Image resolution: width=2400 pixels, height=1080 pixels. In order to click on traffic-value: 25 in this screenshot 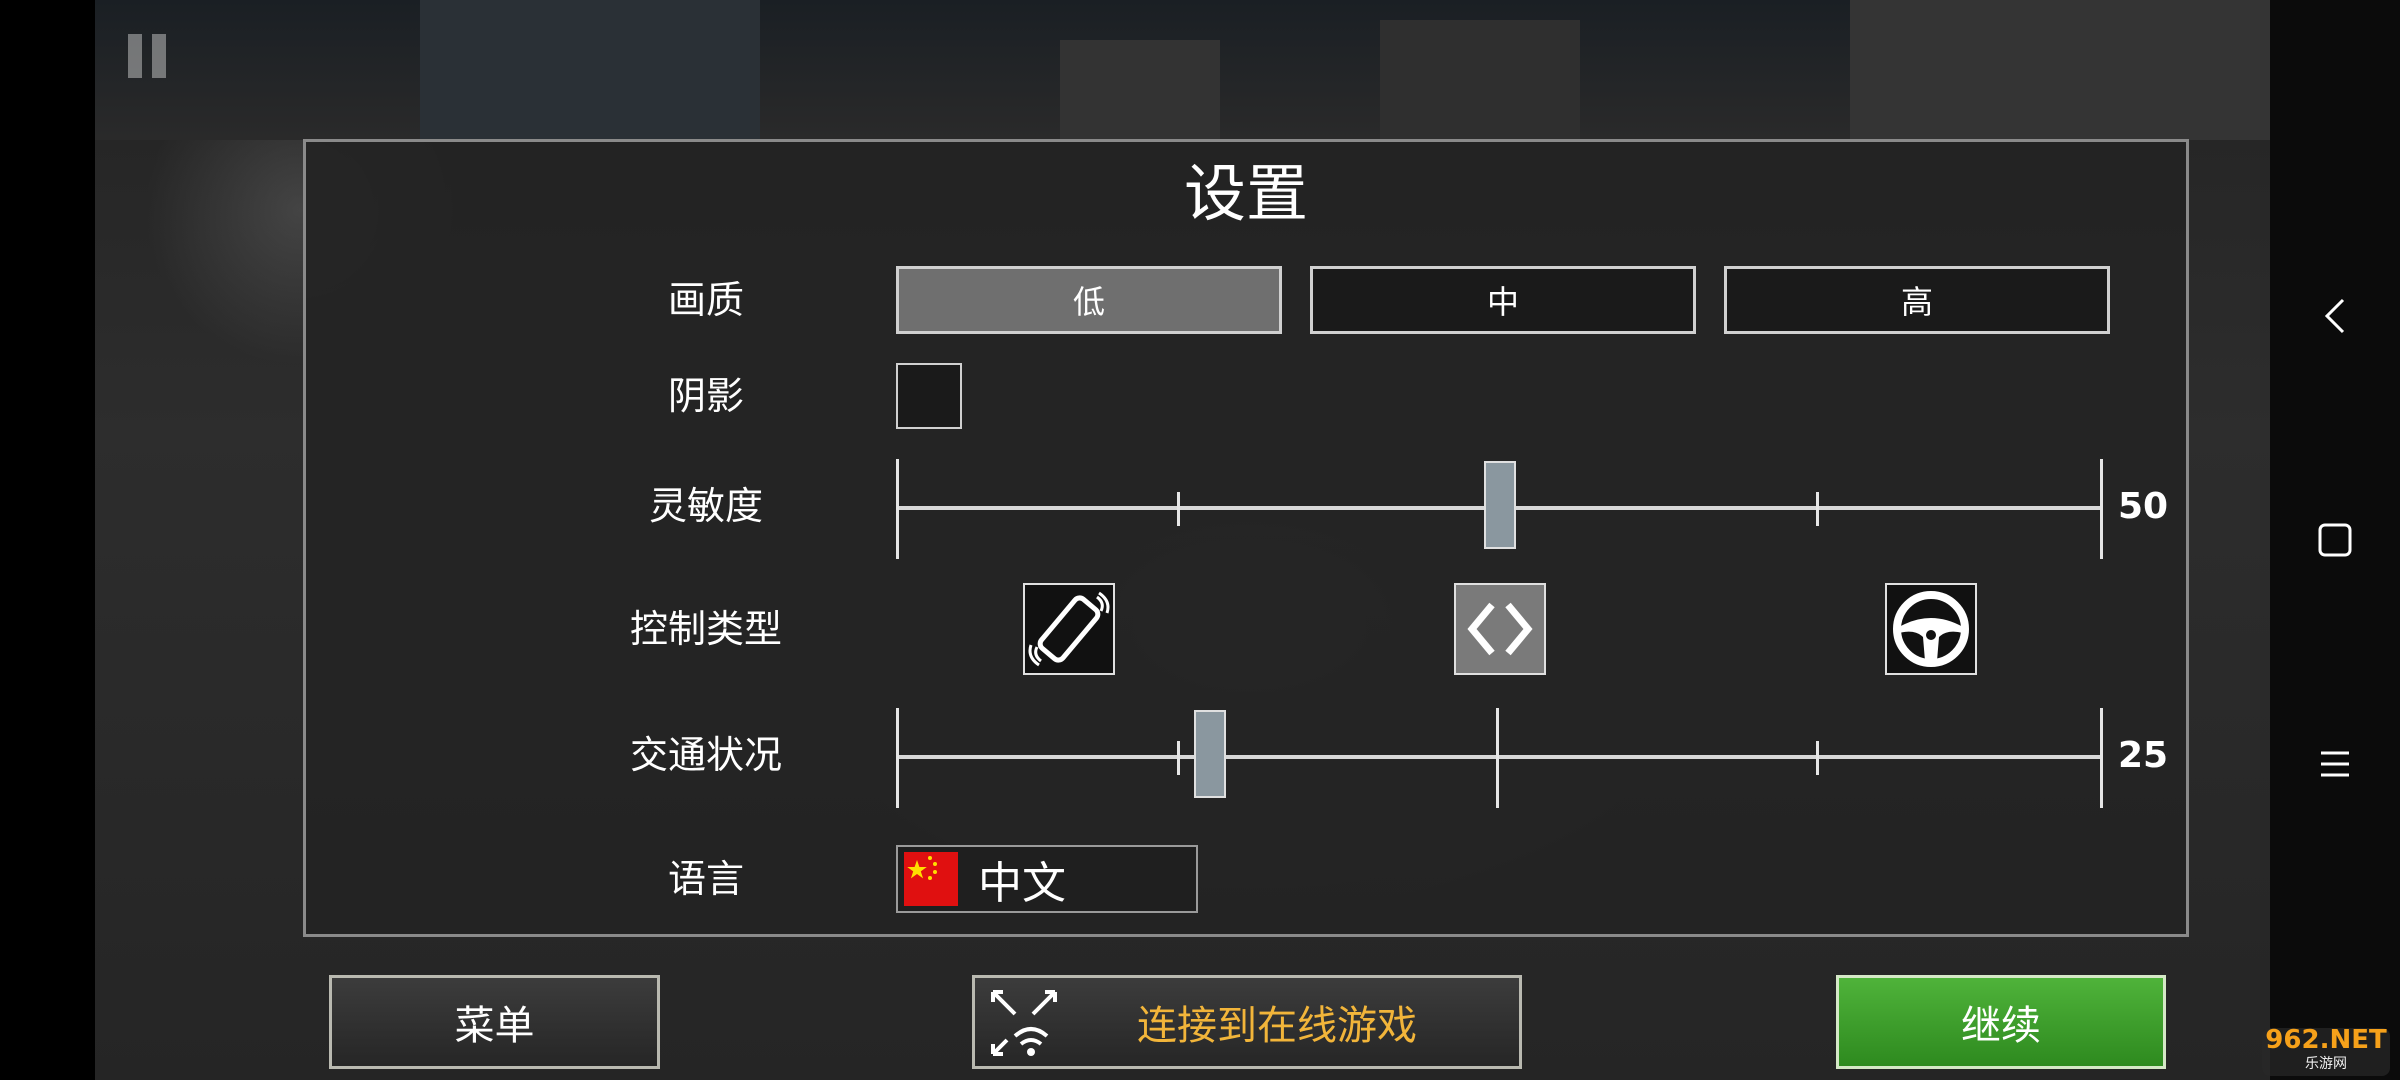, I will do `click(2143, 755)`.